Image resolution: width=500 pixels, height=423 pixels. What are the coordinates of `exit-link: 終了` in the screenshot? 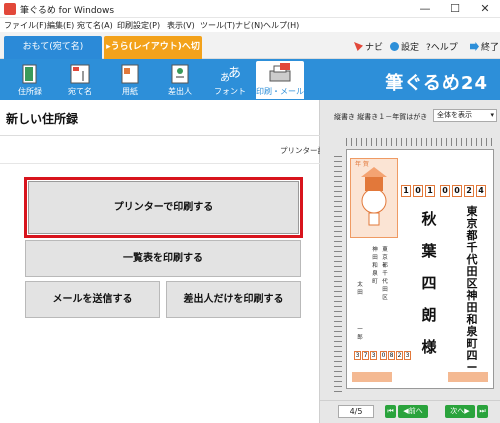 It's located at (484, 46).